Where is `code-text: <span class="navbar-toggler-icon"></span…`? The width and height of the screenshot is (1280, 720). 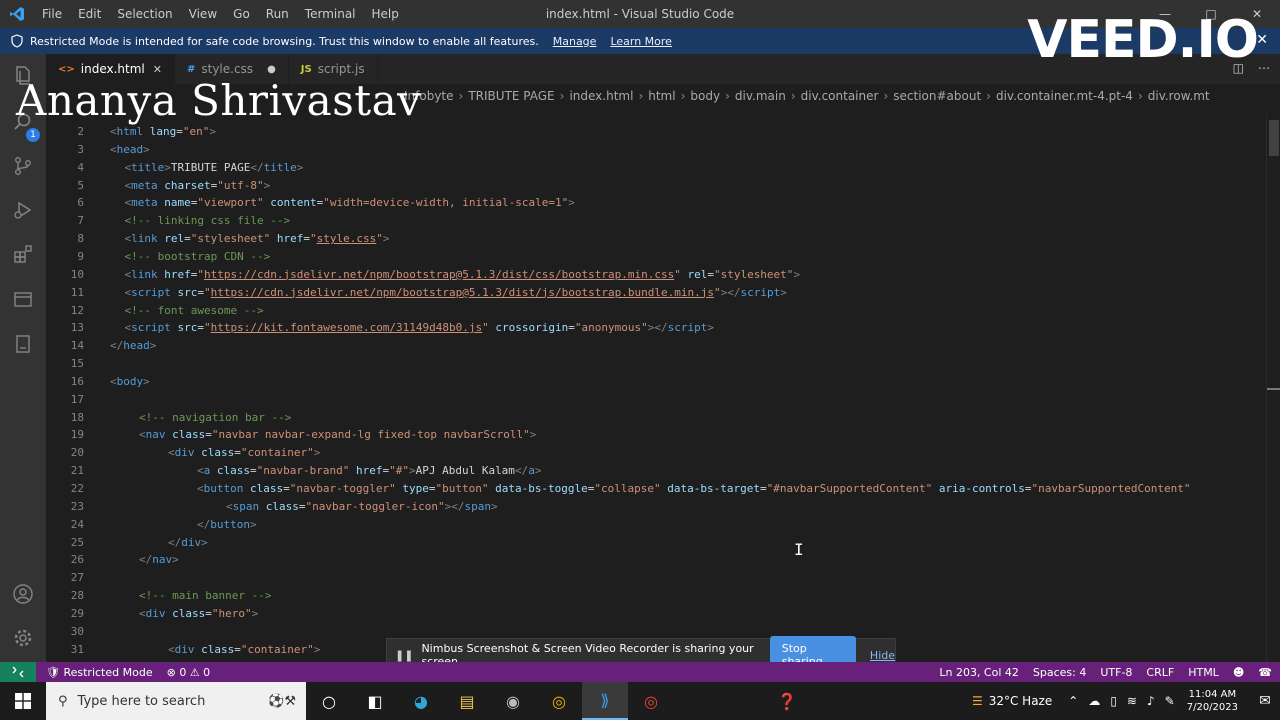
code-text: <span class="navbar-toggler-icon"></span… is located at coordinates (362, 507).